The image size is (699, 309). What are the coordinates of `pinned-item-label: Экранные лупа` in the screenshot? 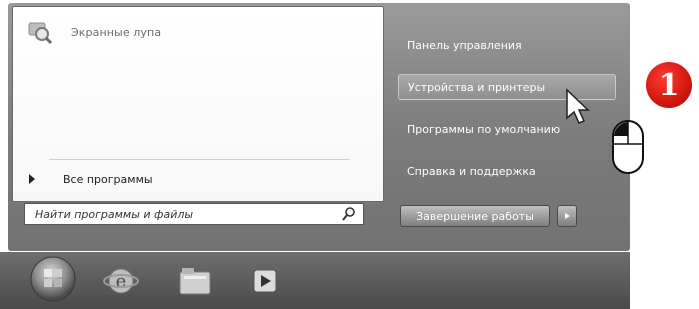 It's located at (116, 32).